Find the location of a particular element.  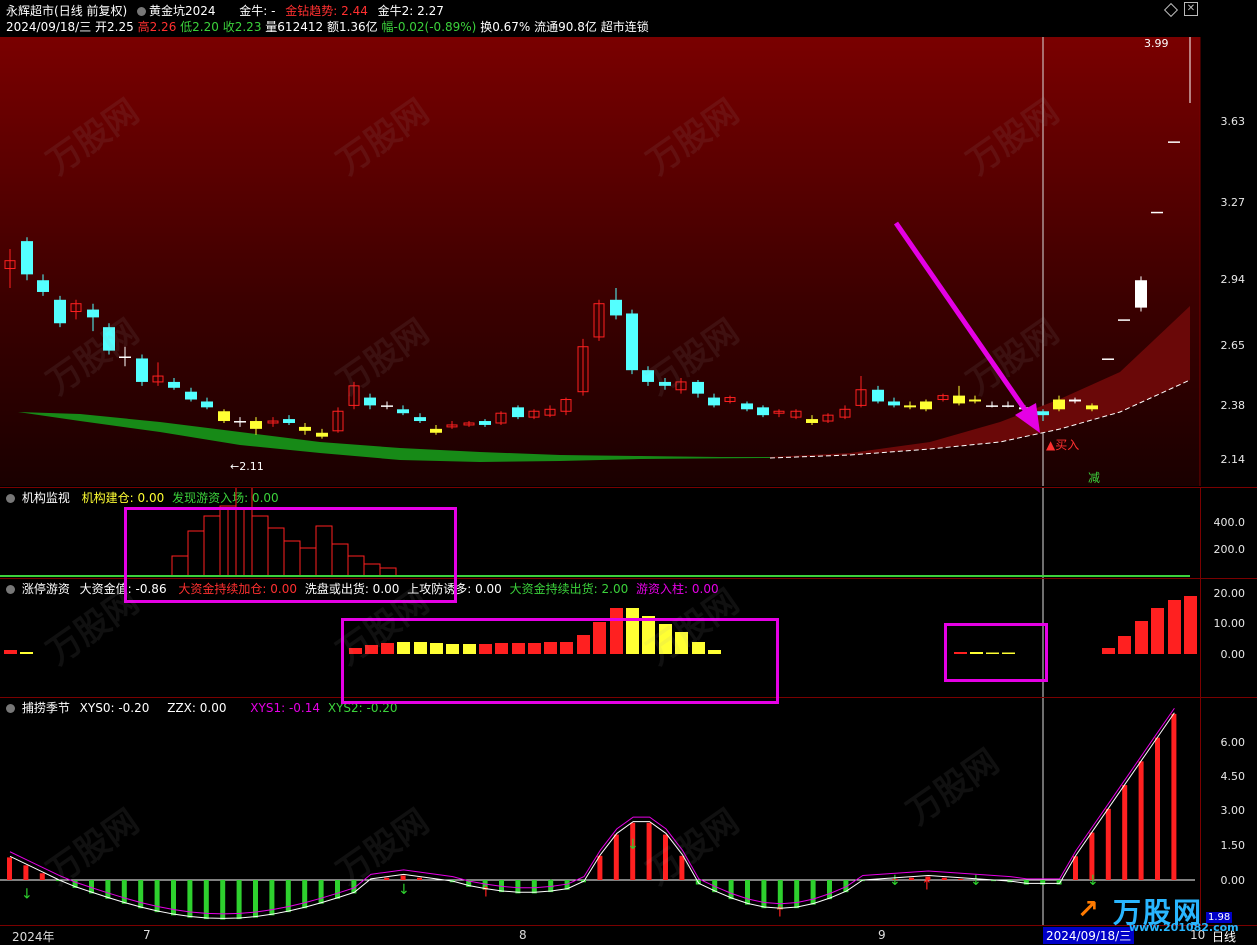

p3-axis-3: 3.00 is located at coordinates (1233, 810).